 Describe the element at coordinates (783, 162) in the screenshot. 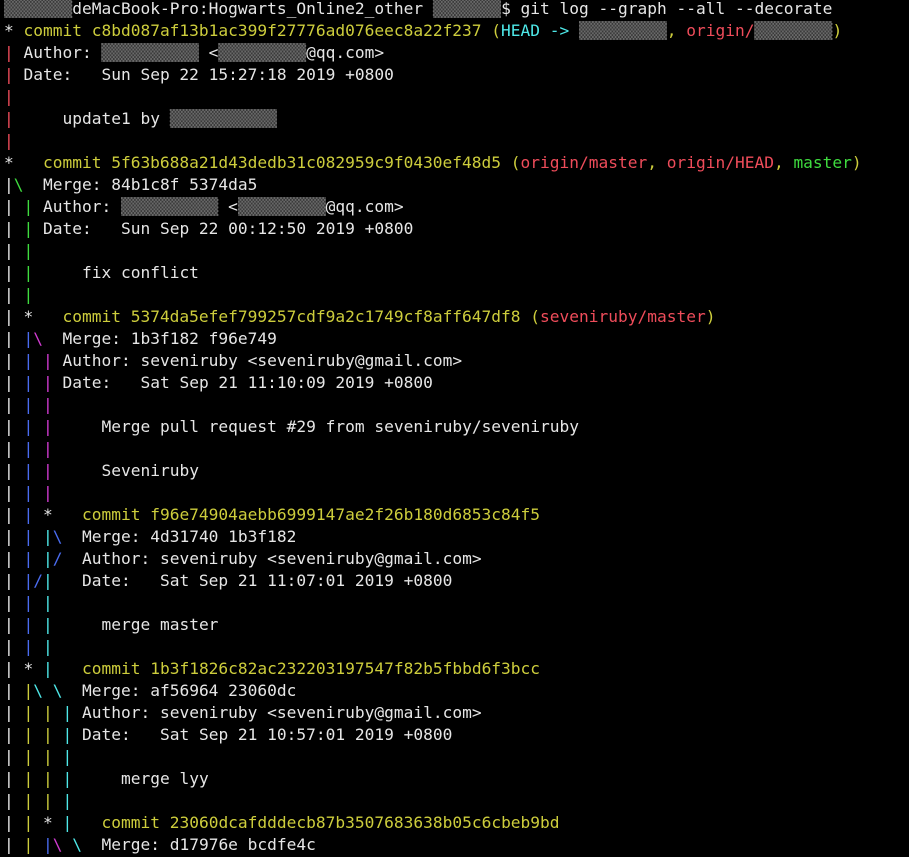

I see `text-segment: ,` at that location.